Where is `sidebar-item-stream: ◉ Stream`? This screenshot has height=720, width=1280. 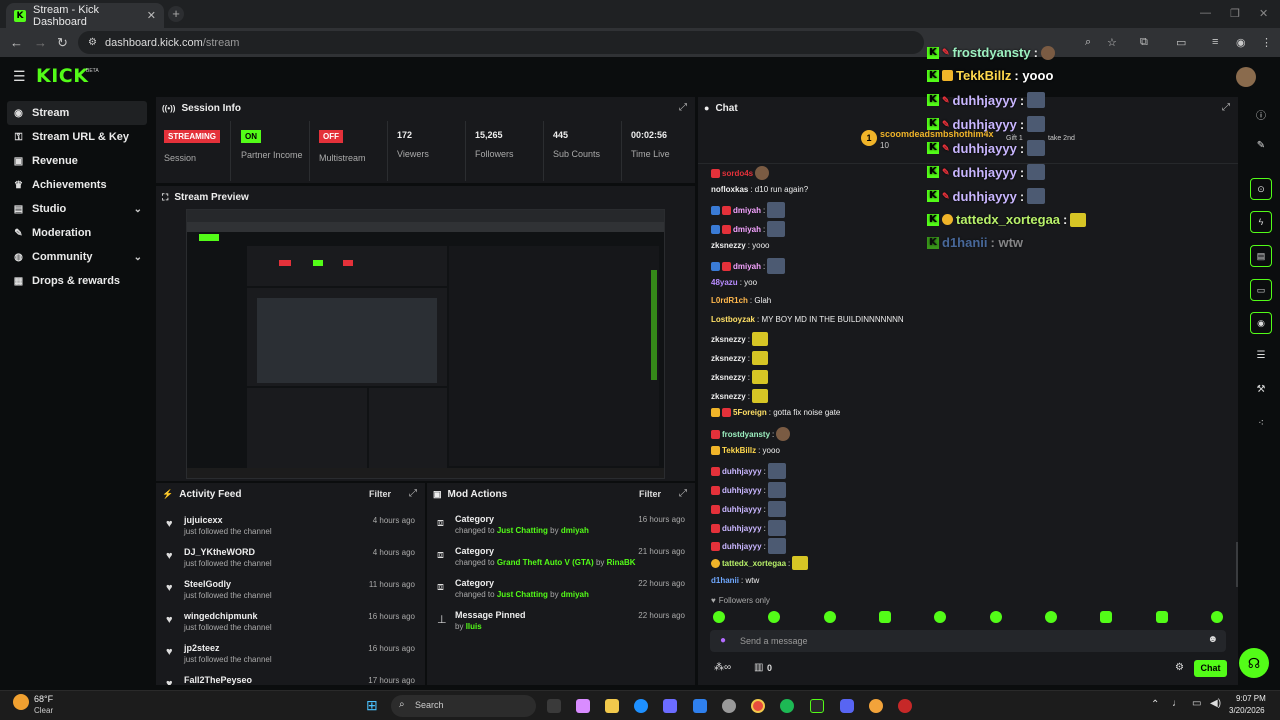 sidebar-item-stream: ◉ Stream is located at coordinates (77, 113).